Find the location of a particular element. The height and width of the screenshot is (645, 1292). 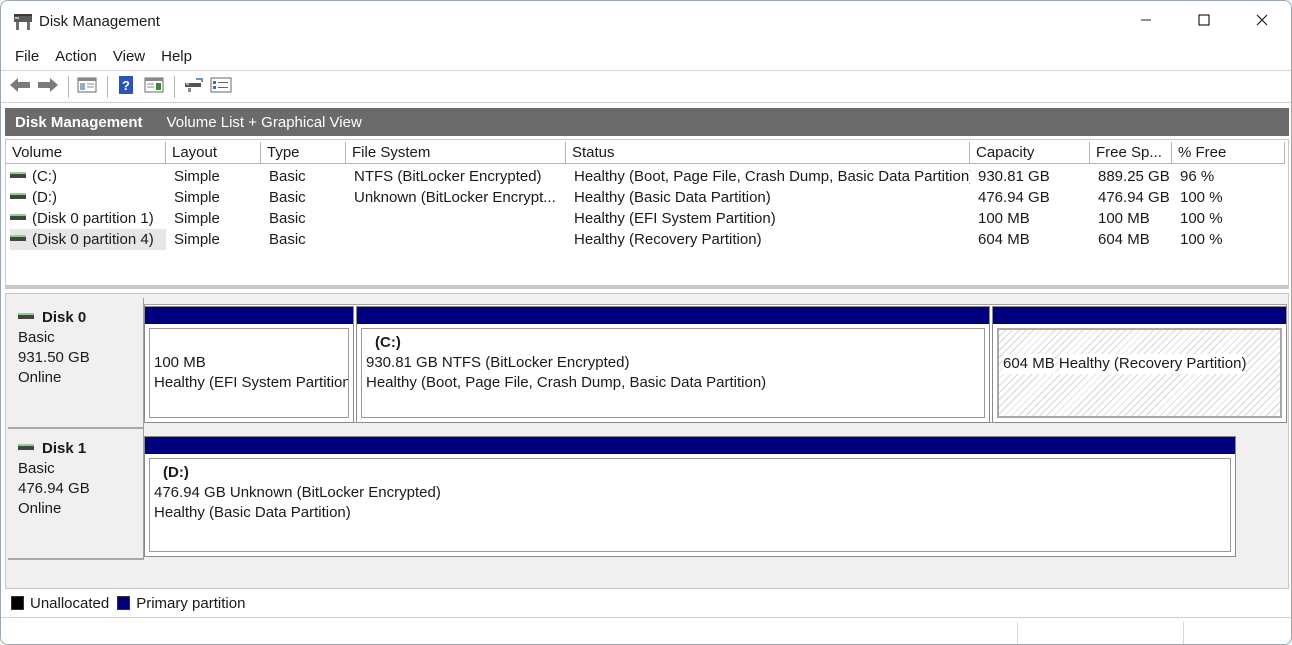

disk-size: 476.94 GB is located at coordinates (54, 488).